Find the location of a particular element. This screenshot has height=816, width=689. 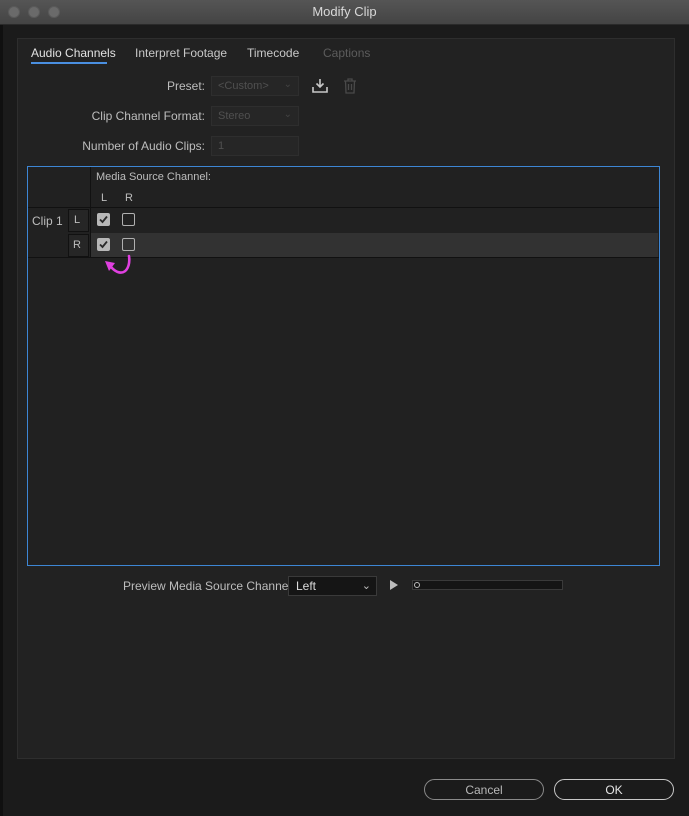

clip-channel-format-label: Clip Channel Format: is located at coordinates (148, 116).